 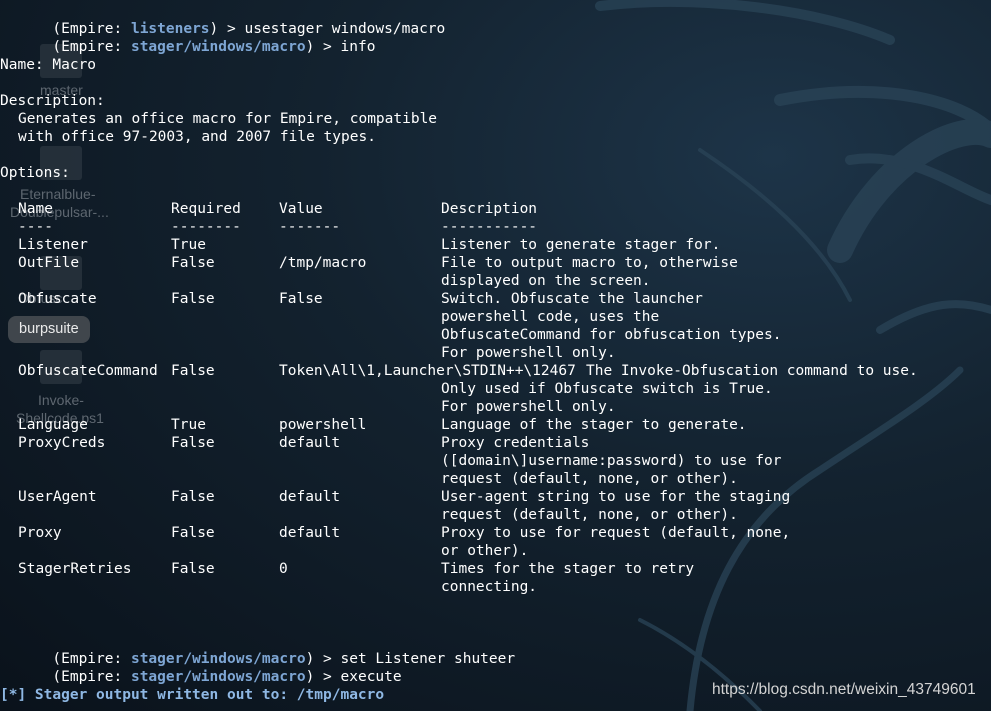 I want to click on option-description: Listener to generate stager for., so click(x=581, y=245).